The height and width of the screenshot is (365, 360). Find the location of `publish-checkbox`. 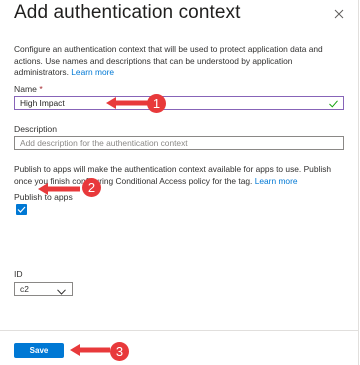

publish-checkbox is located at coordinates (21, 209).